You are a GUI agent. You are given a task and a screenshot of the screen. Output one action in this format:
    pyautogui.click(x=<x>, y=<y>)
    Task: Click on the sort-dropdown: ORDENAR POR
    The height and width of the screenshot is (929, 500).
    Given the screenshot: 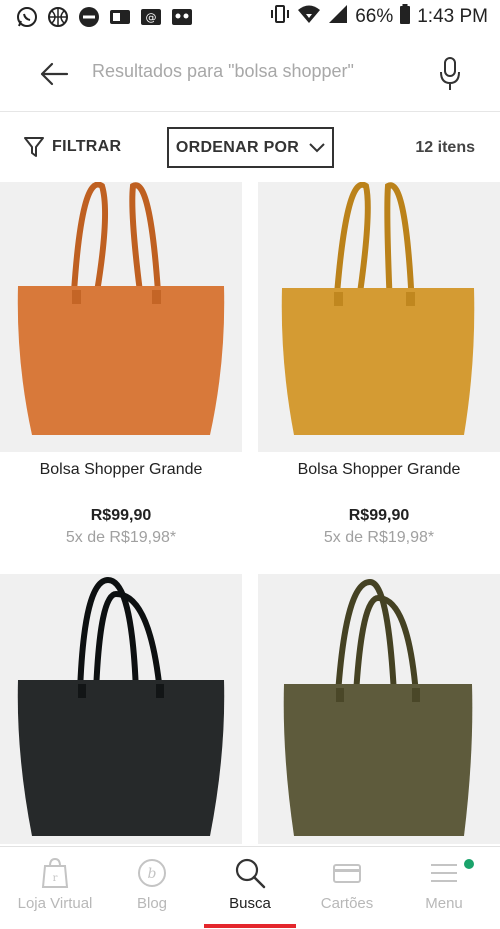 What is the action you would take?
    pyautogui.click(x=250, y=147)
    